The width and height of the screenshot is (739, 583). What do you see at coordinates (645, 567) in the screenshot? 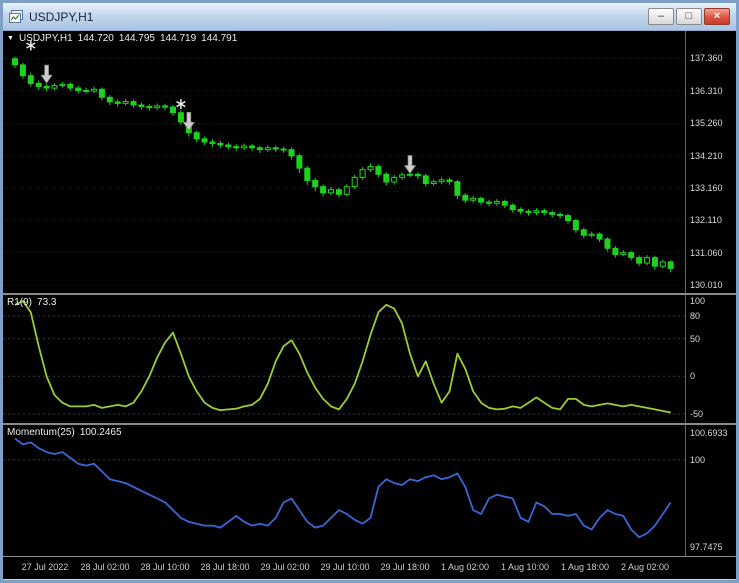
I see `time-axis-label: 2 Aug 02:00` at bounding box center [645, 567].